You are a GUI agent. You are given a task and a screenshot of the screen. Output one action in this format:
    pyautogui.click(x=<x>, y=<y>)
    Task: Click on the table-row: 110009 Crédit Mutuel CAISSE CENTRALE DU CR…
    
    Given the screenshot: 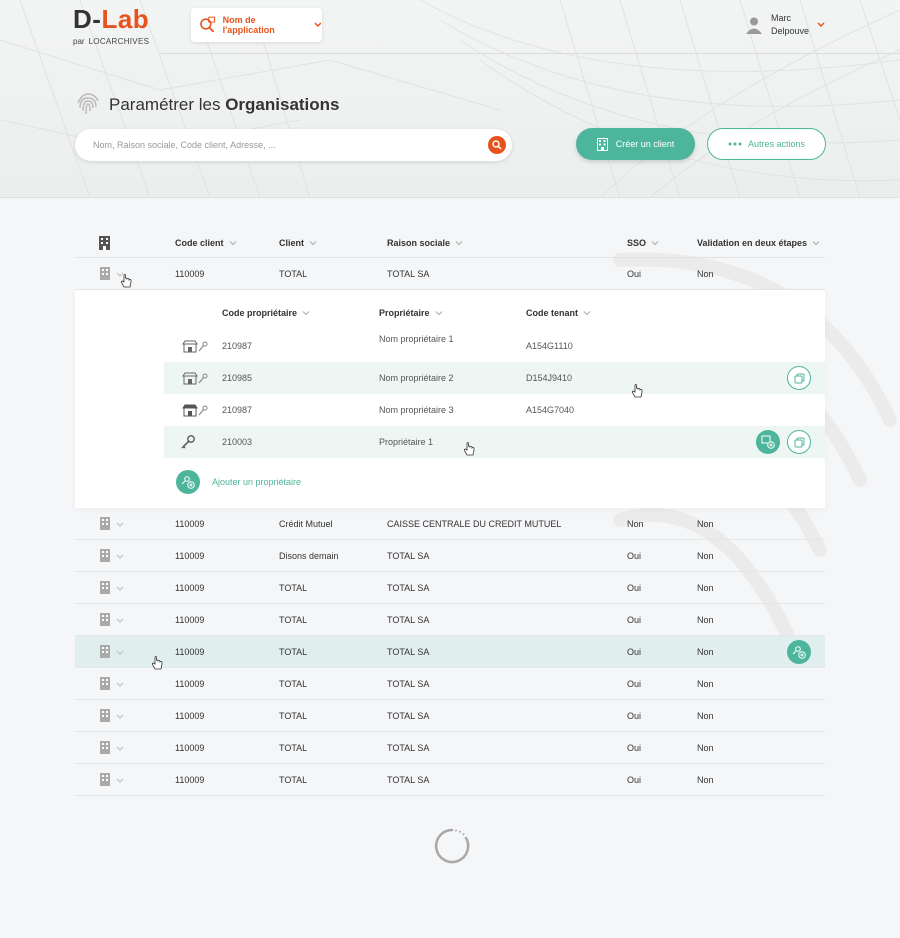 What is the action you would take?
    pyautogui.click(x=450, y=524)
    